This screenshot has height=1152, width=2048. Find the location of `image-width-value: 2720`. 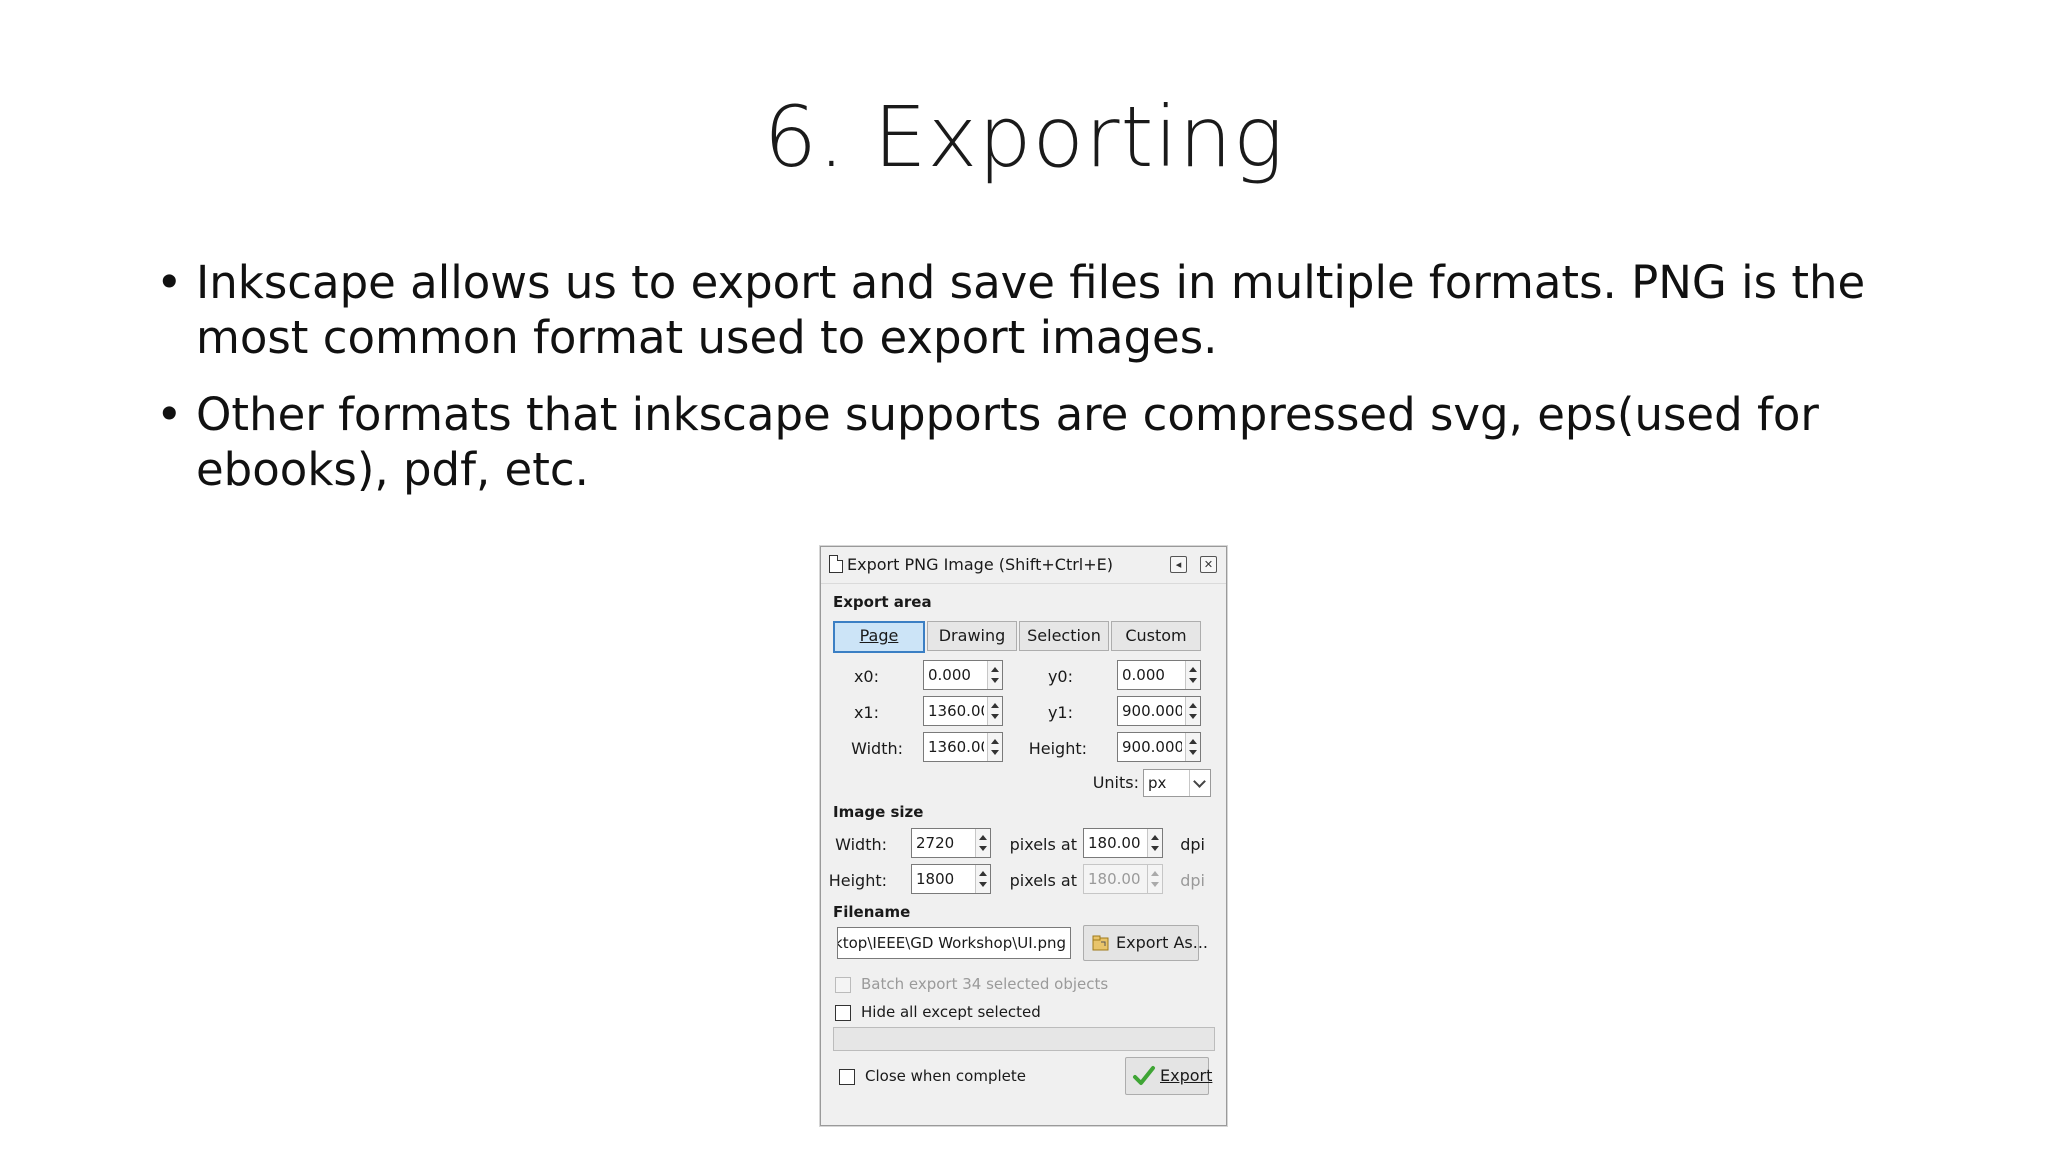

image-width-value: 2720 is located at coordinates (935, 843).